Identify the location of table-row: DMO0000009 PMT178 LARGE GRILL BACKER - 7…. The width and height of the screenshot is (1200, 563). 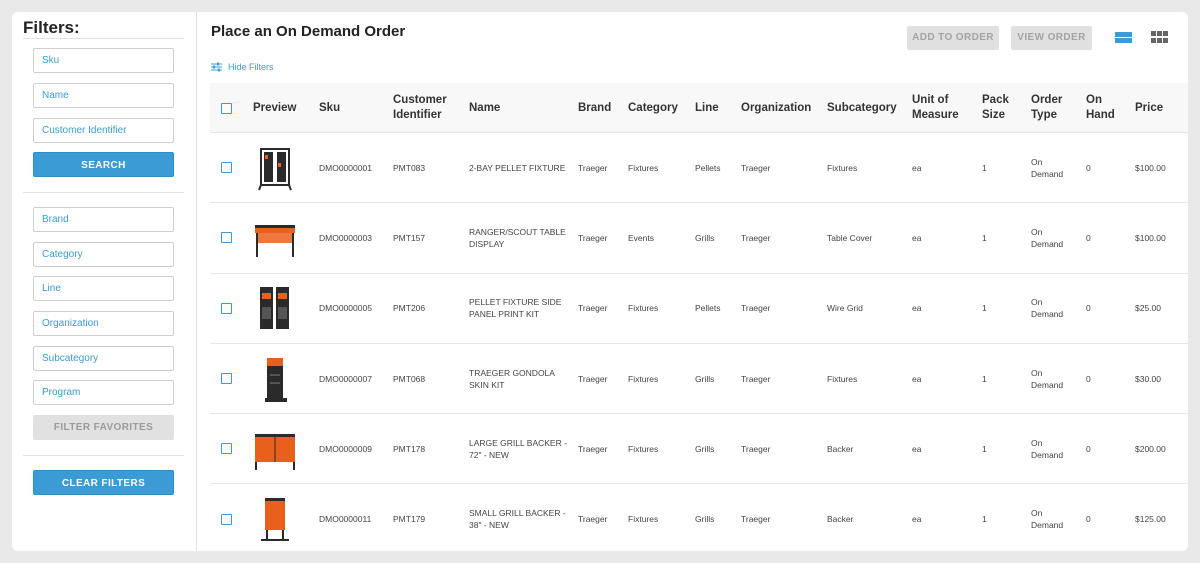
(699, 449).